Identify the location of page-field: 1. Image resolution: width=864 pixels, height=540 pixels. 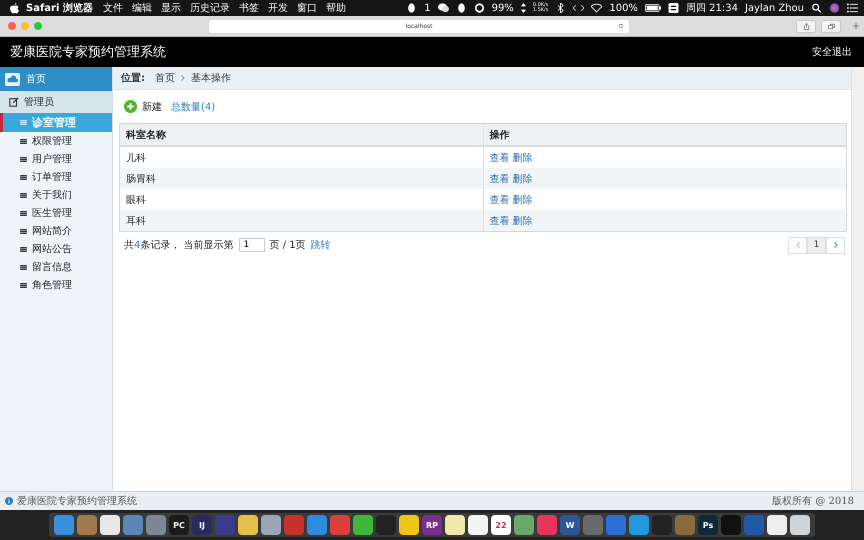
(251, 245).